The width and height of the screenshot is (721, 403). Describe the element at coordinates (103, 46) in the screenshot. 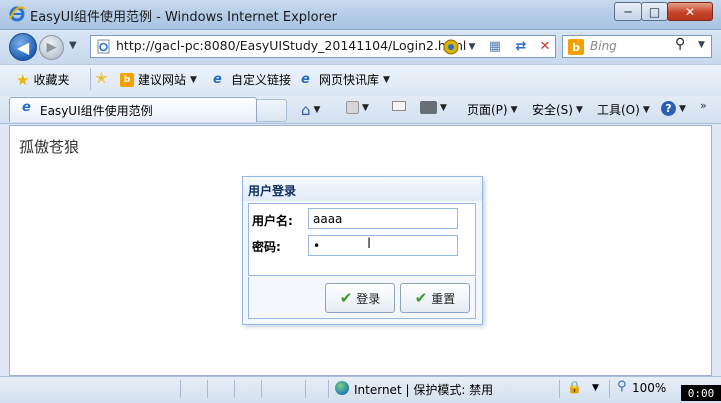

I see `page-icon` at that location.